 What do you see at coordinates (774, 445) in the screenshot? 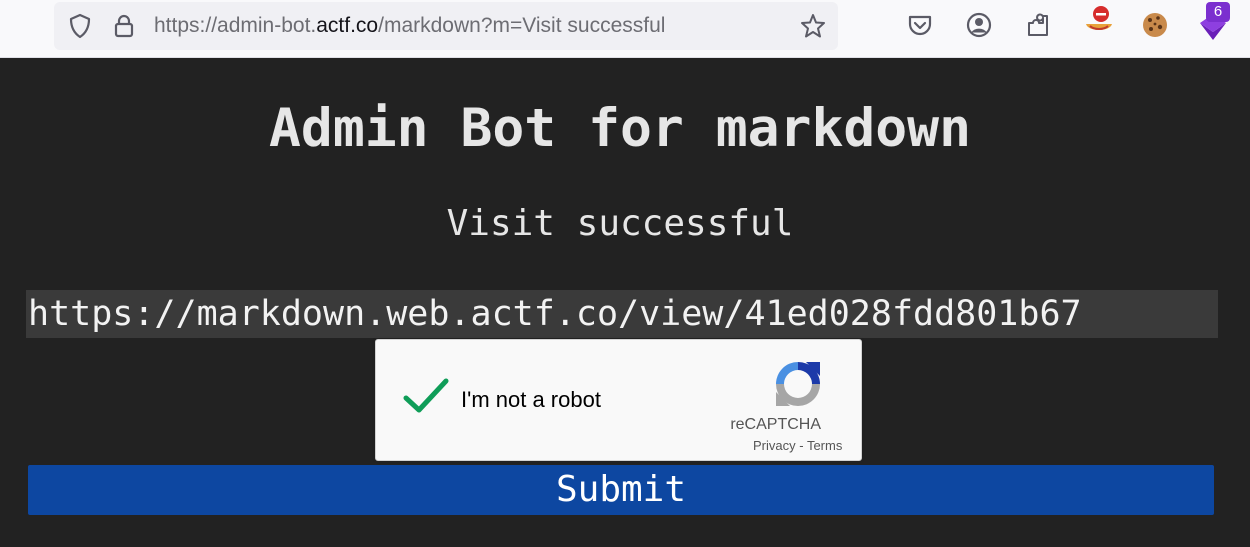
I see `privacy-link: Privacy` at bounding box center [774, 445].